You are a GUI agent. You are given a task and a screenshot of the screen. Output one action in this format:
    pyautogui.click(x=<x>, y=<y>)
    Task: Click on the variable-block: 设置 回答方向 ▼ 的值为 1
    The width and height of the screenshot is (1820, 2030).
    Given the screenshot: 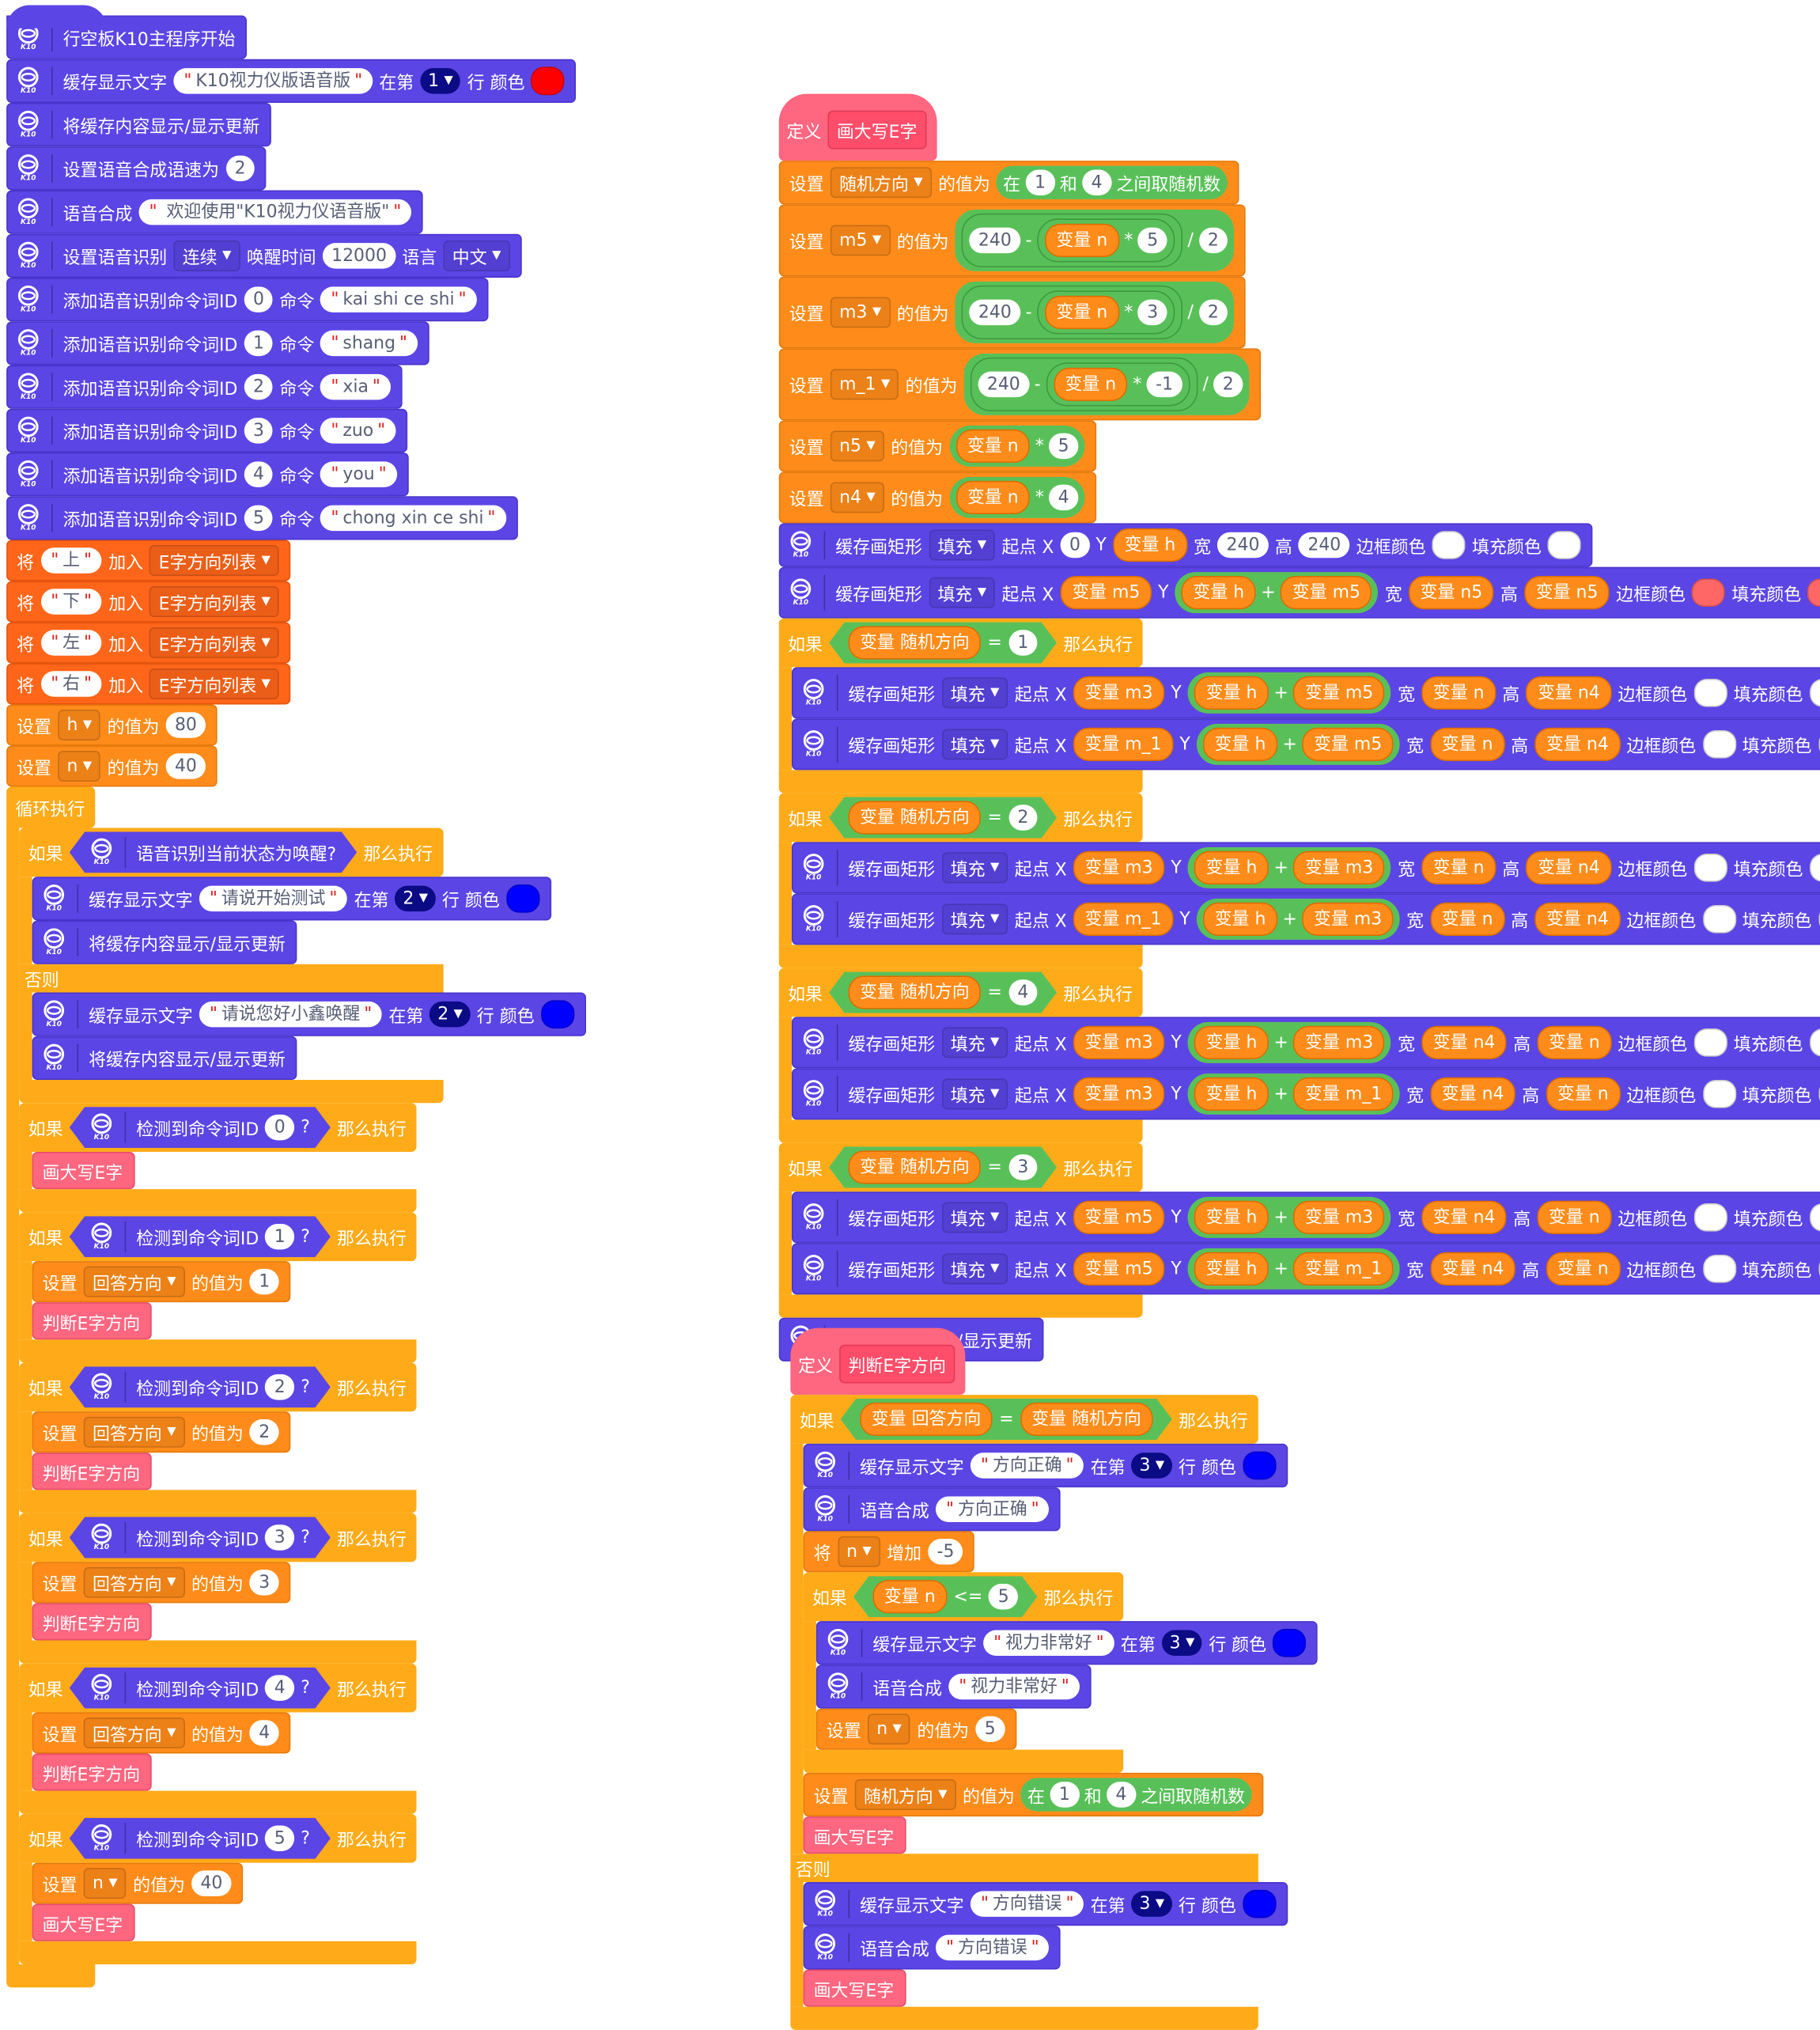 What is the action you would take?
    pyautogui.click(x=161, y=1282)
    